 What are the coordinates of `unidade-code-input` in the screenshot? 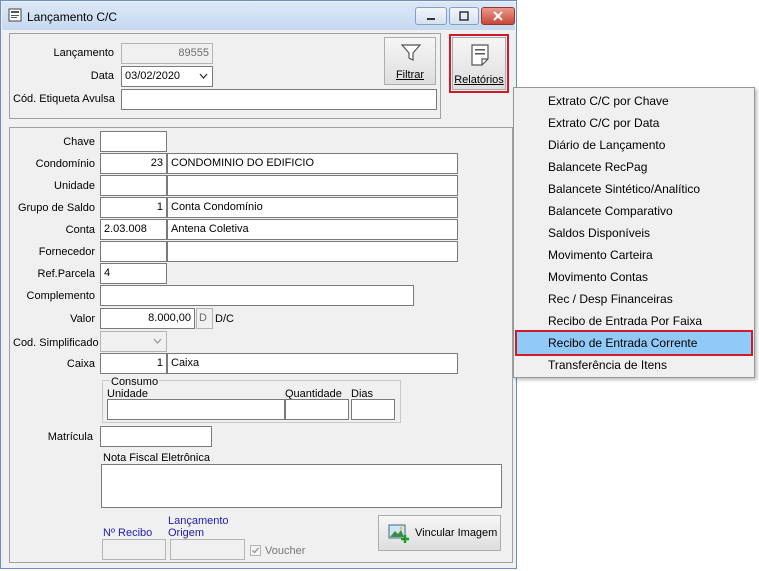 It's located at (133, 185).